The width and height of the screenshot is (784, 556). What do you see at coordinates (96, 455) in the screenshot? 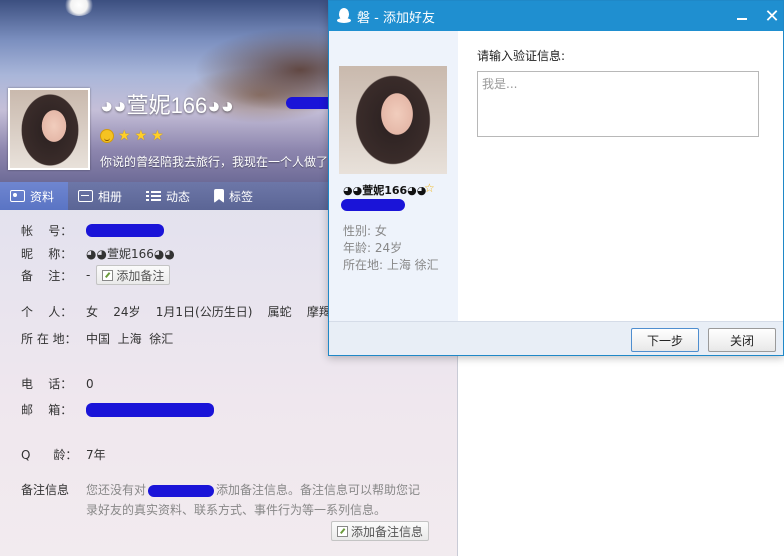
I see `qage-value: 7年` at bounding box center [96, 455].